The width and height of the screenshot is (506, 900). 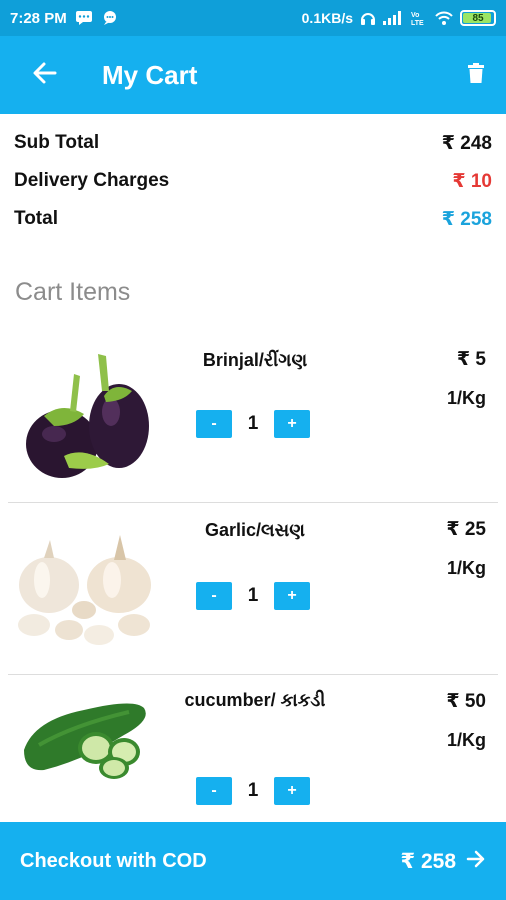 What do you see at coordinates (253, 861) in the screenshot?
I see `checkout-button: Checkout with COD ₹ 258` at bounding box center [253, 861].